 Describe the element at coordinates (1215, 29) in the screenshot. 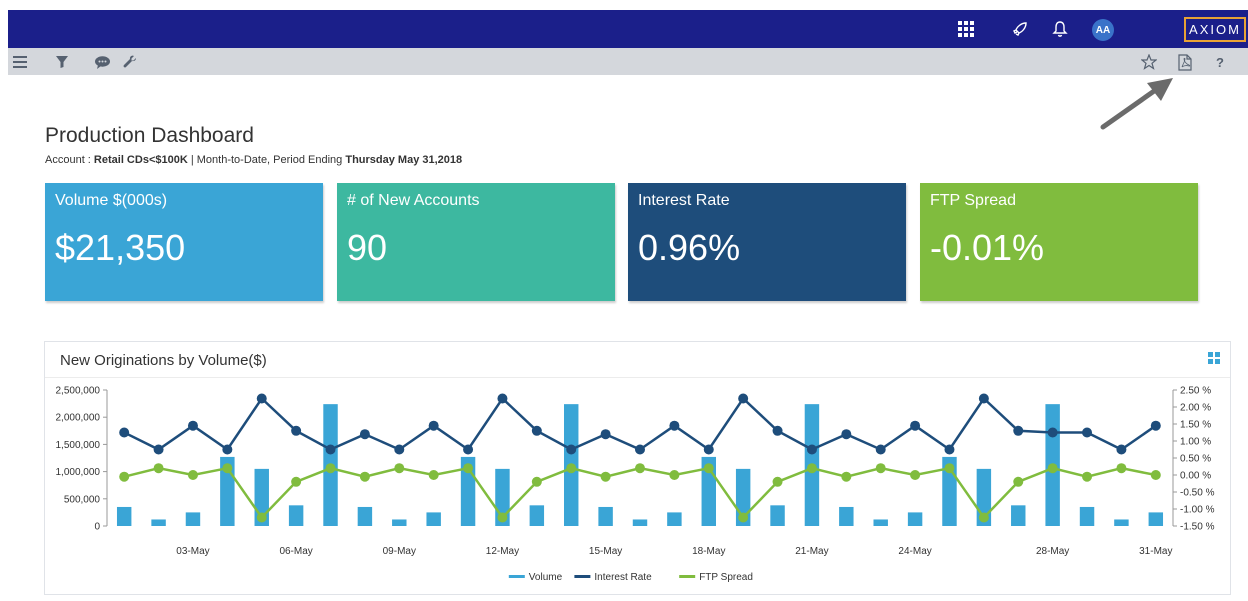

I see `brand-logo: AXIOM` at that location.